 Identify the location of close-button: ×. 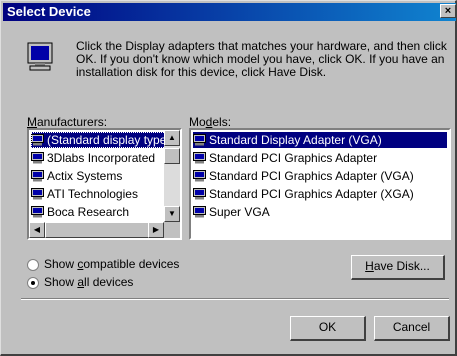
(448, 11).